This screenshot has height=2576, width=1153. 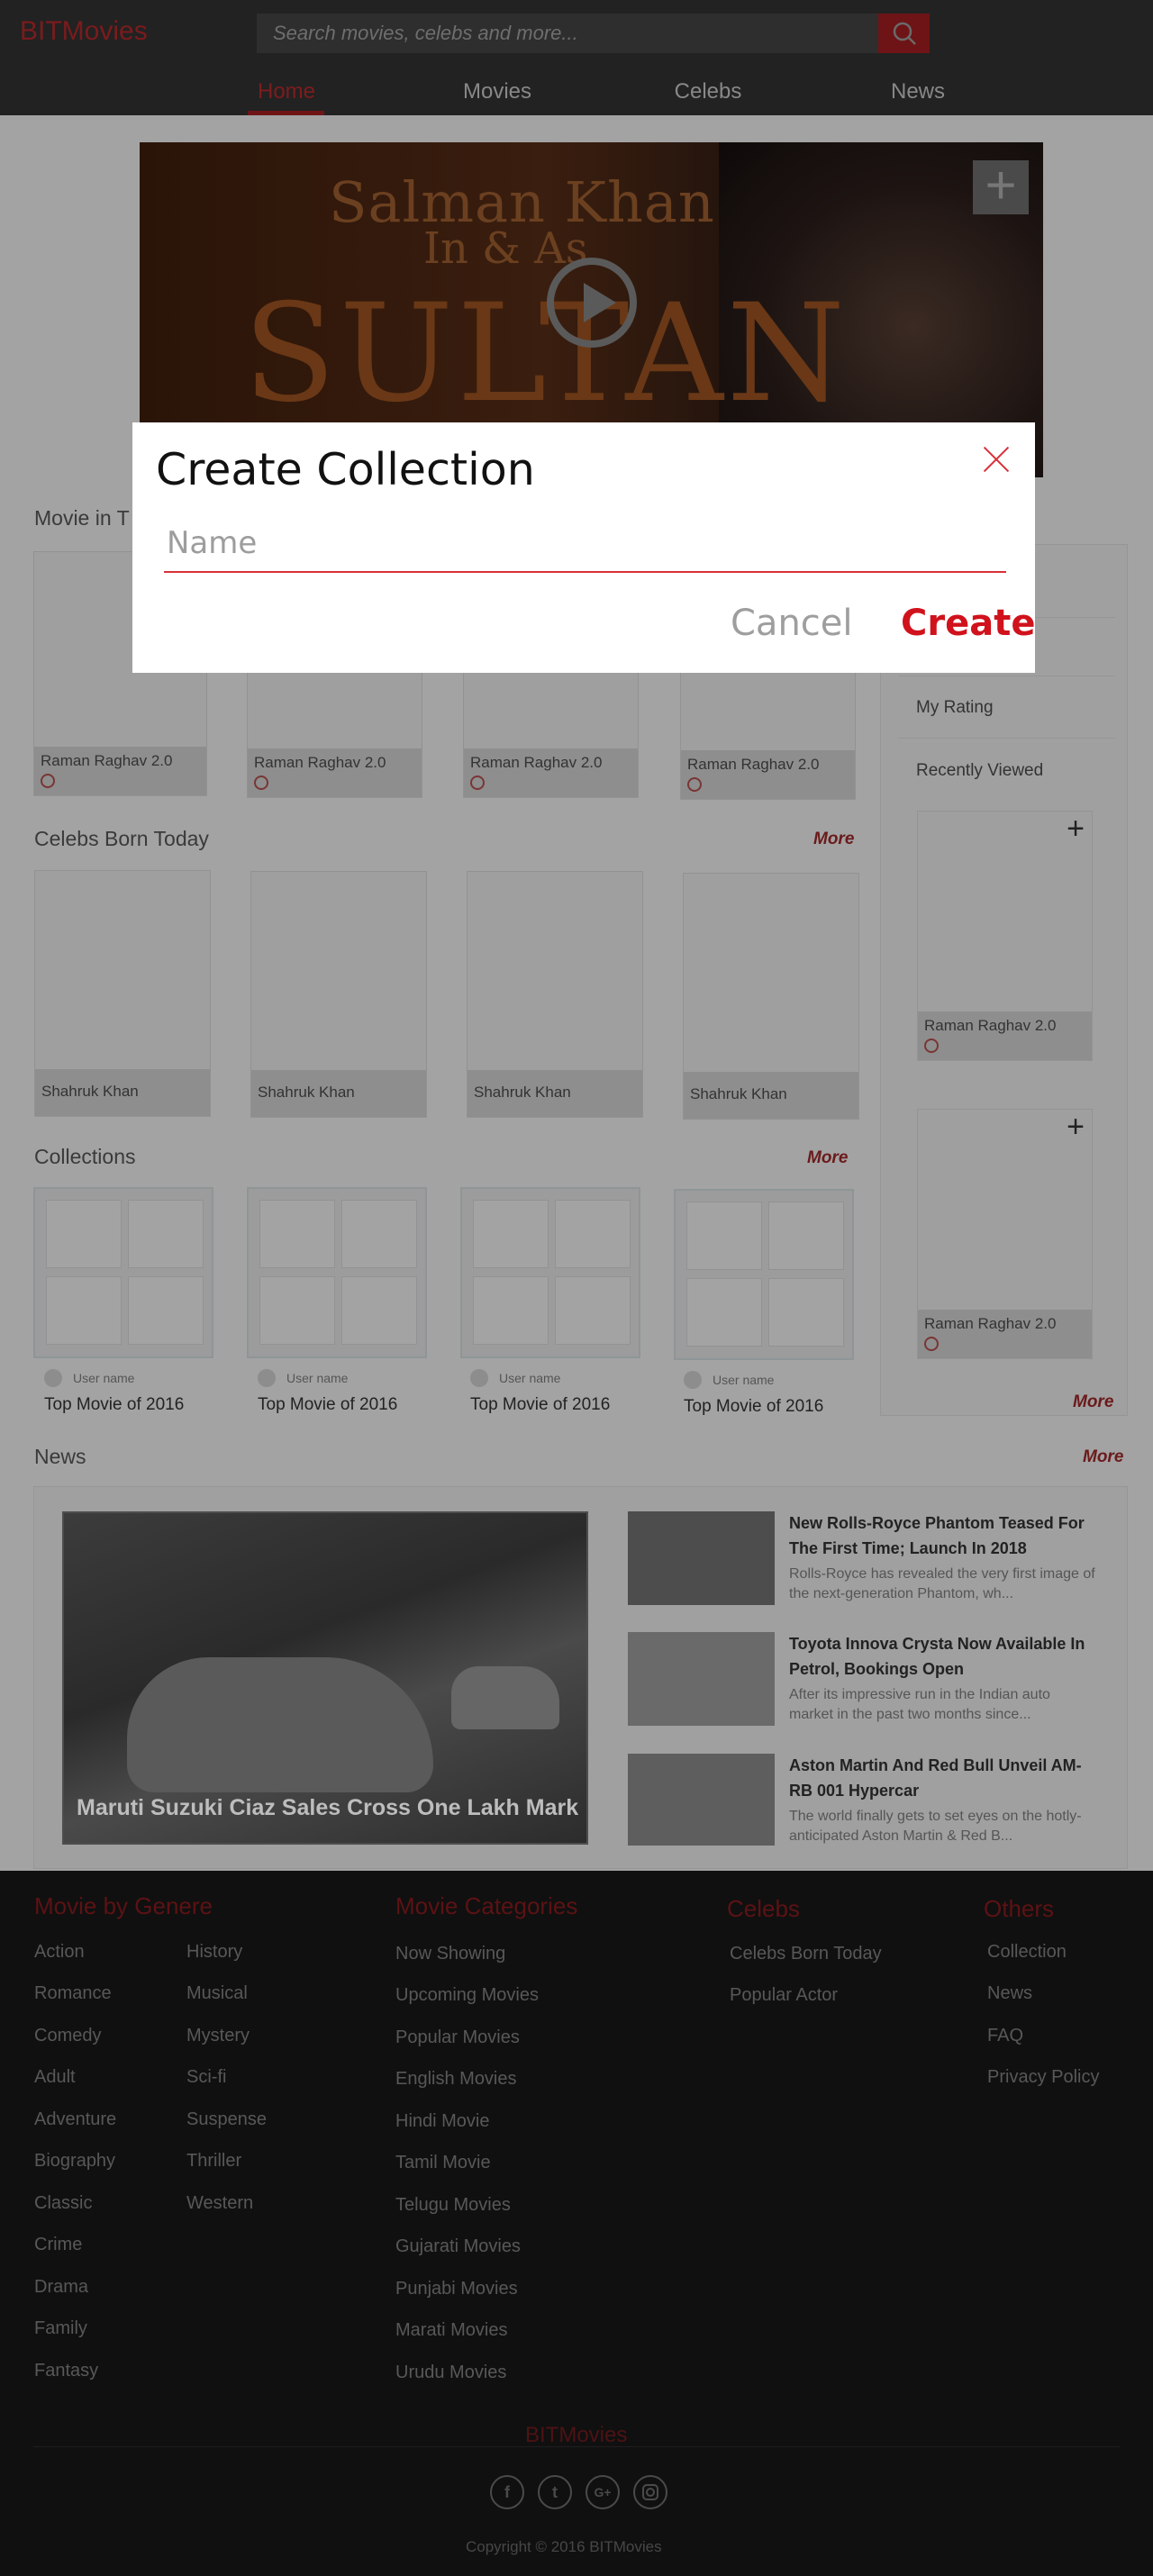 I want to click on footer-link: Urudu Movies, so click(x=450, y=2373).